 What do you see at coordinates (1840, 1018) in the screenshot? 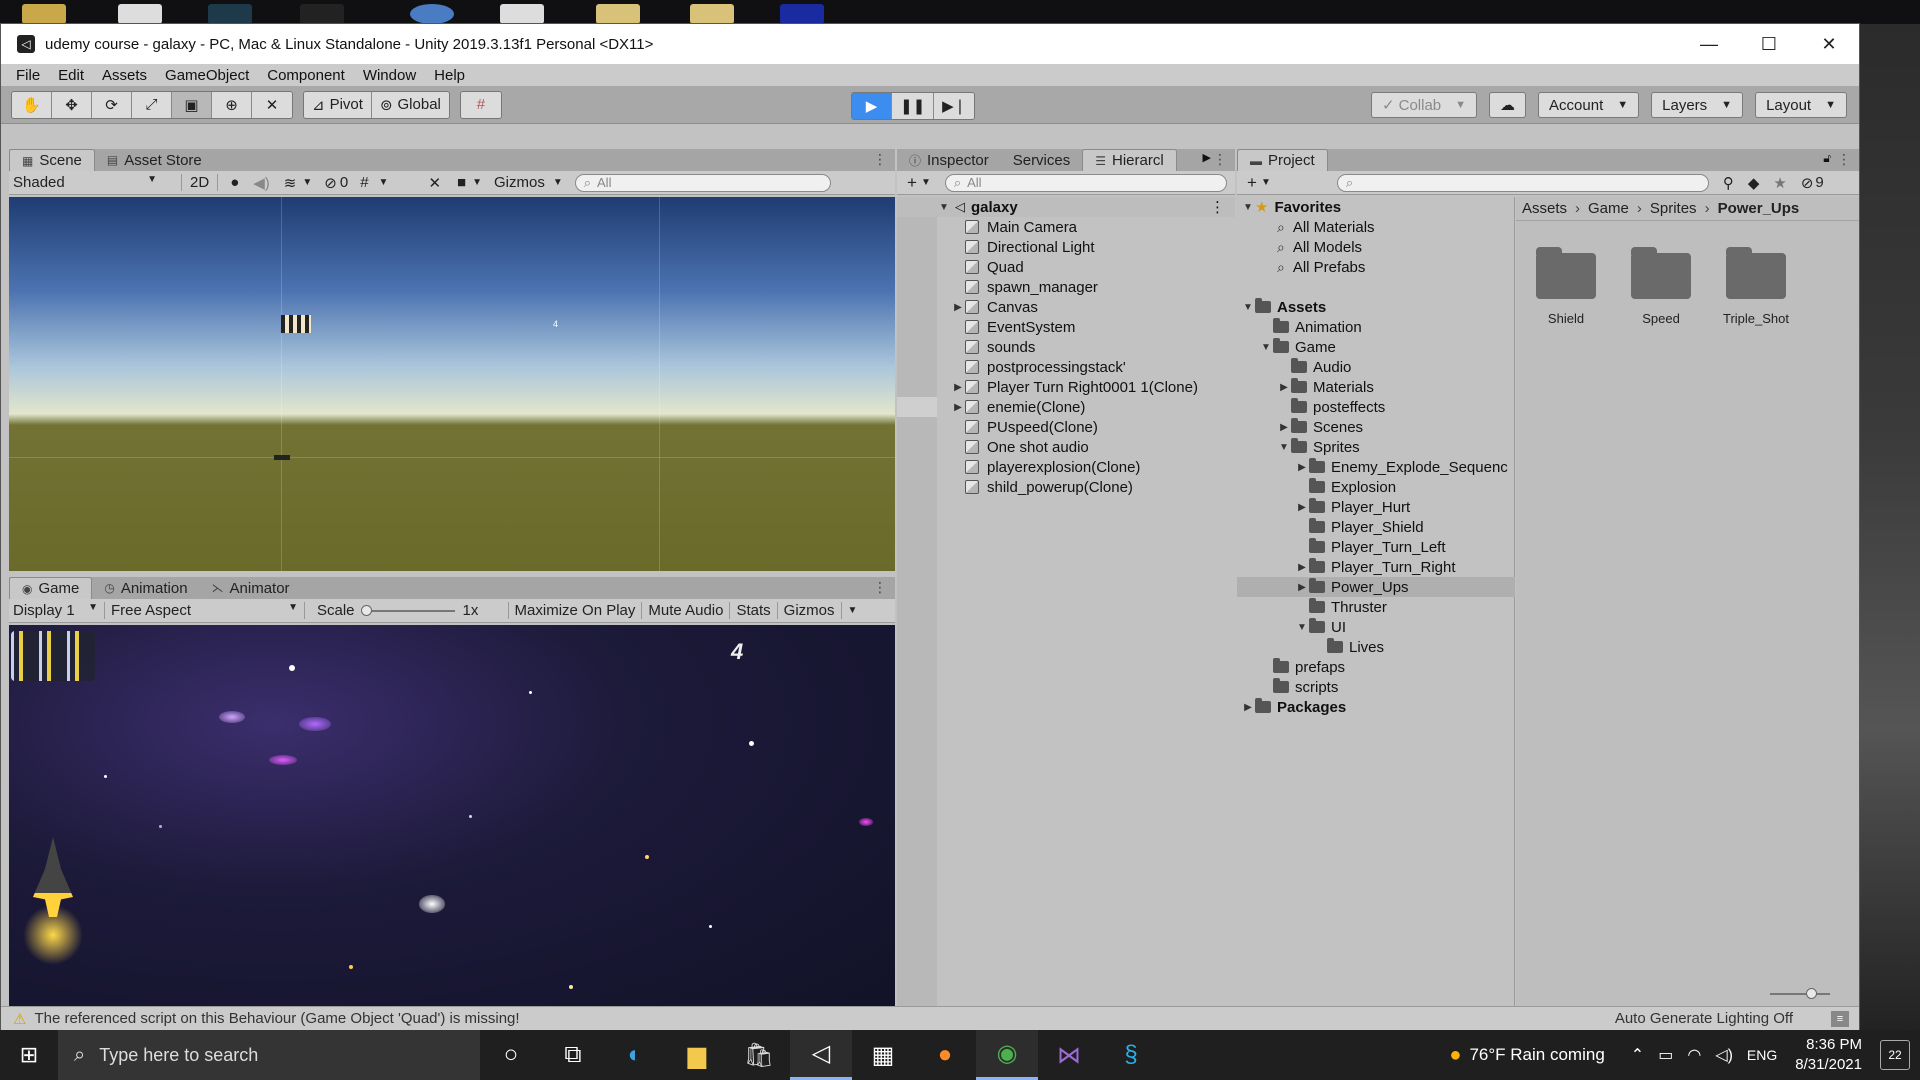
I see `lighting-settings-icon: ≡` at bounding box center [1840, 1018].